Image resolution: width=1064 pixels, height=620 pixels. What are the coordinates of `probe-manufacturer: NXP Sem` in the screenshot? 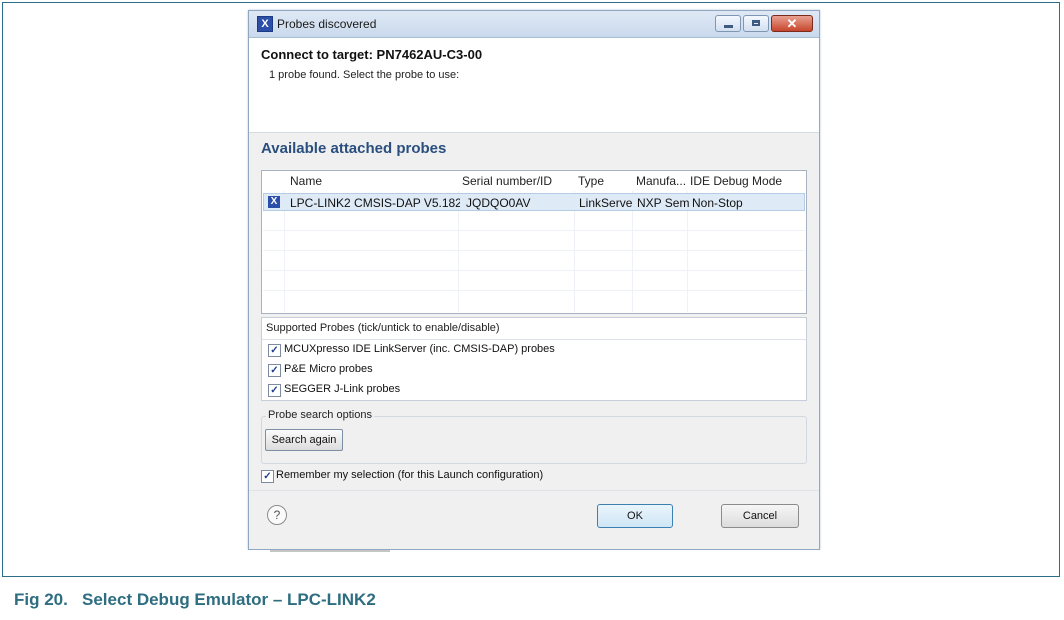 It's located at (663, 203).